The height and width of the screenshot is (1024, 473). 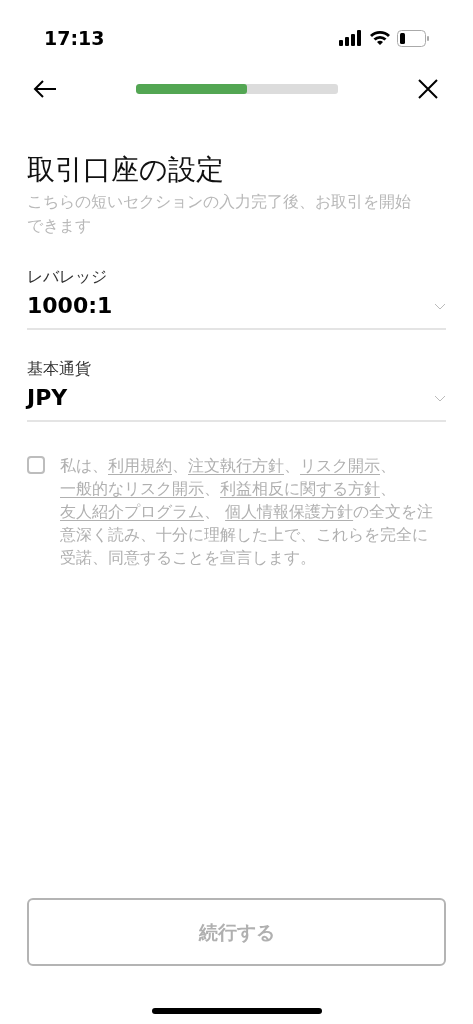 I want to click on policy-link: 利益相反に関する方針, so click(x=300, y=488).